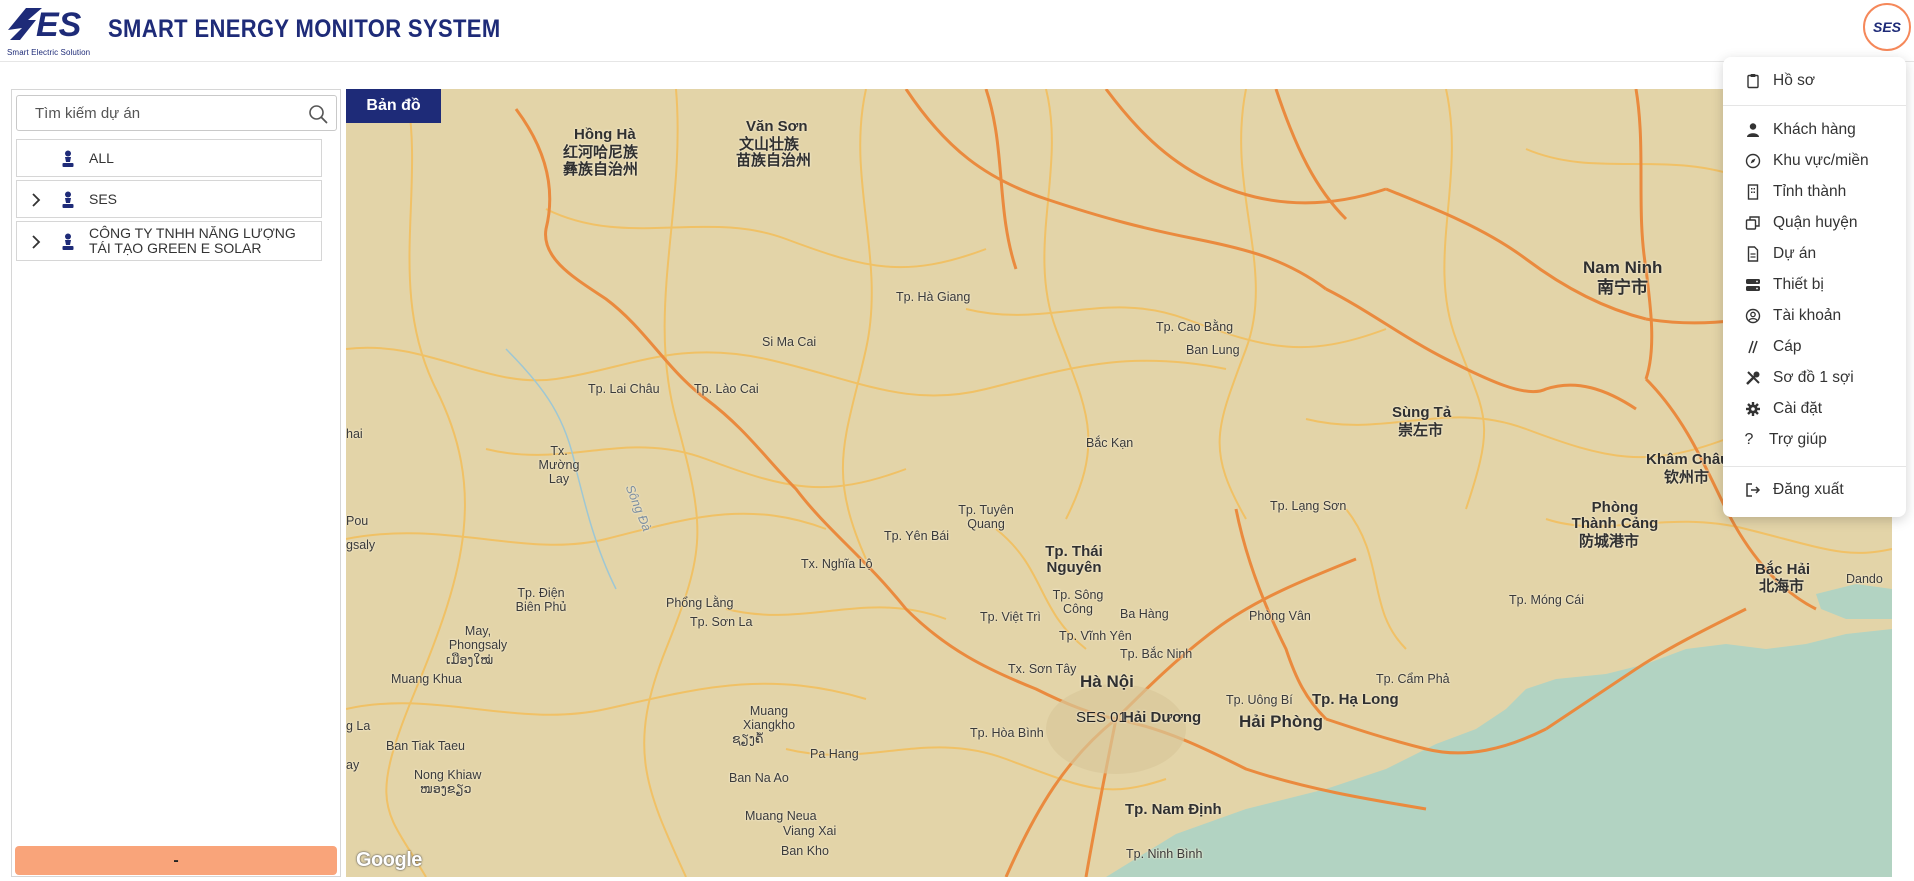 This screenshot has height=881, width=1914. I want to click on map-label: Ban Lung, so click(1213, 350).